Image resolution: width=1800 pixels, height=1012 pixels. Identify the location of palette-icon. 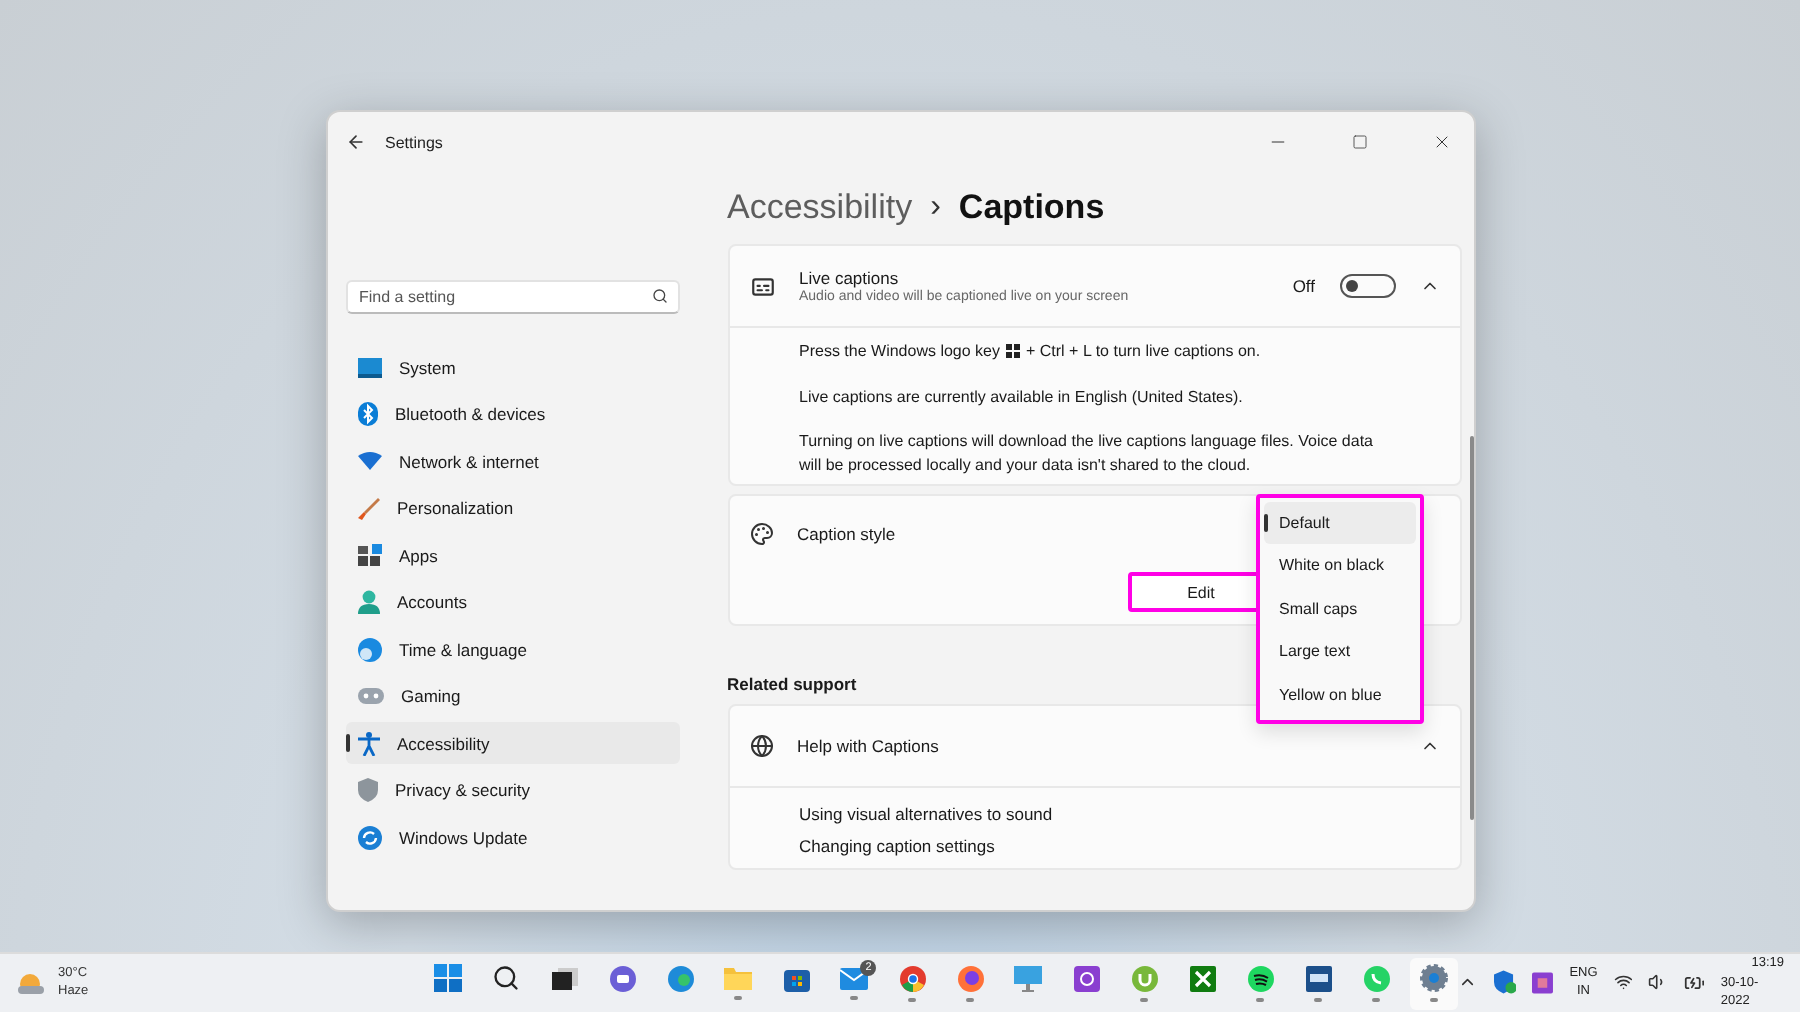
(761, 534).